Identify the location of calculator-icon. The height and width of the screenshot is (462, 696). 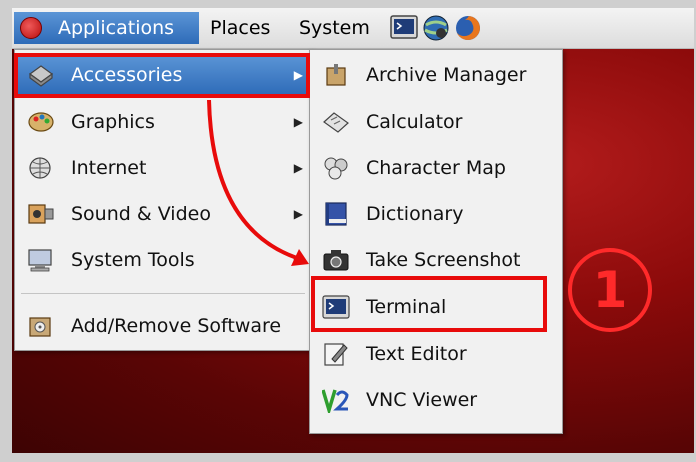
(336, 122).